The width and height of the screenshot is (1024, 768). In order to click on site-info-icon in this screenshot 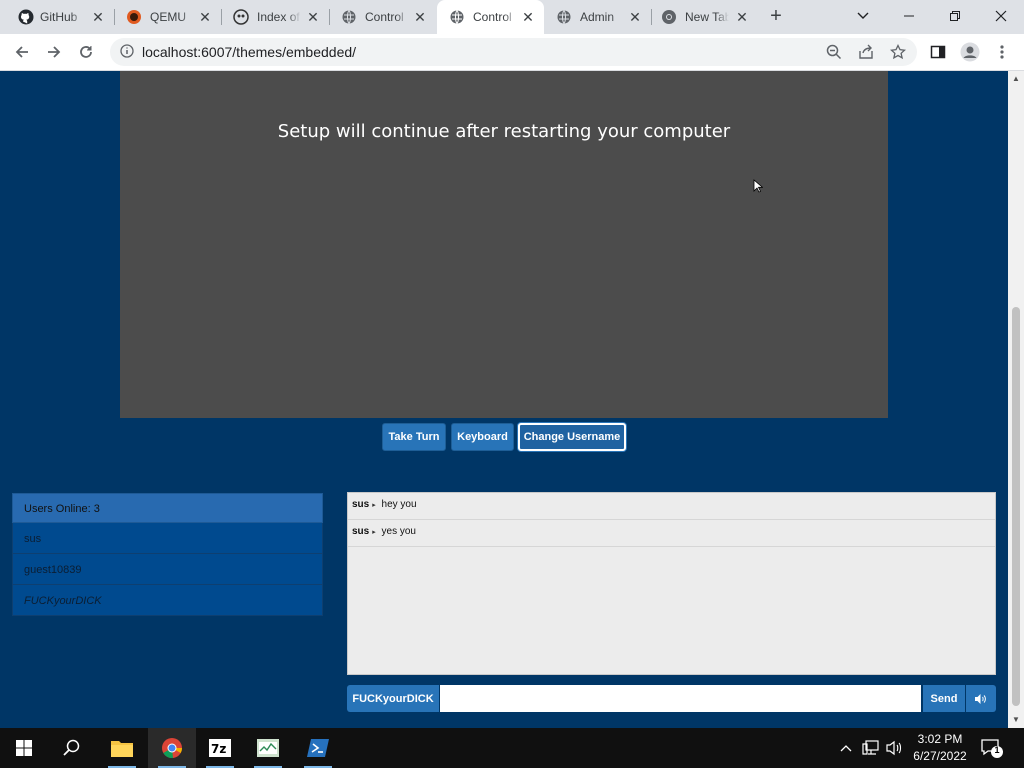, I will do `click(127, 52)`.